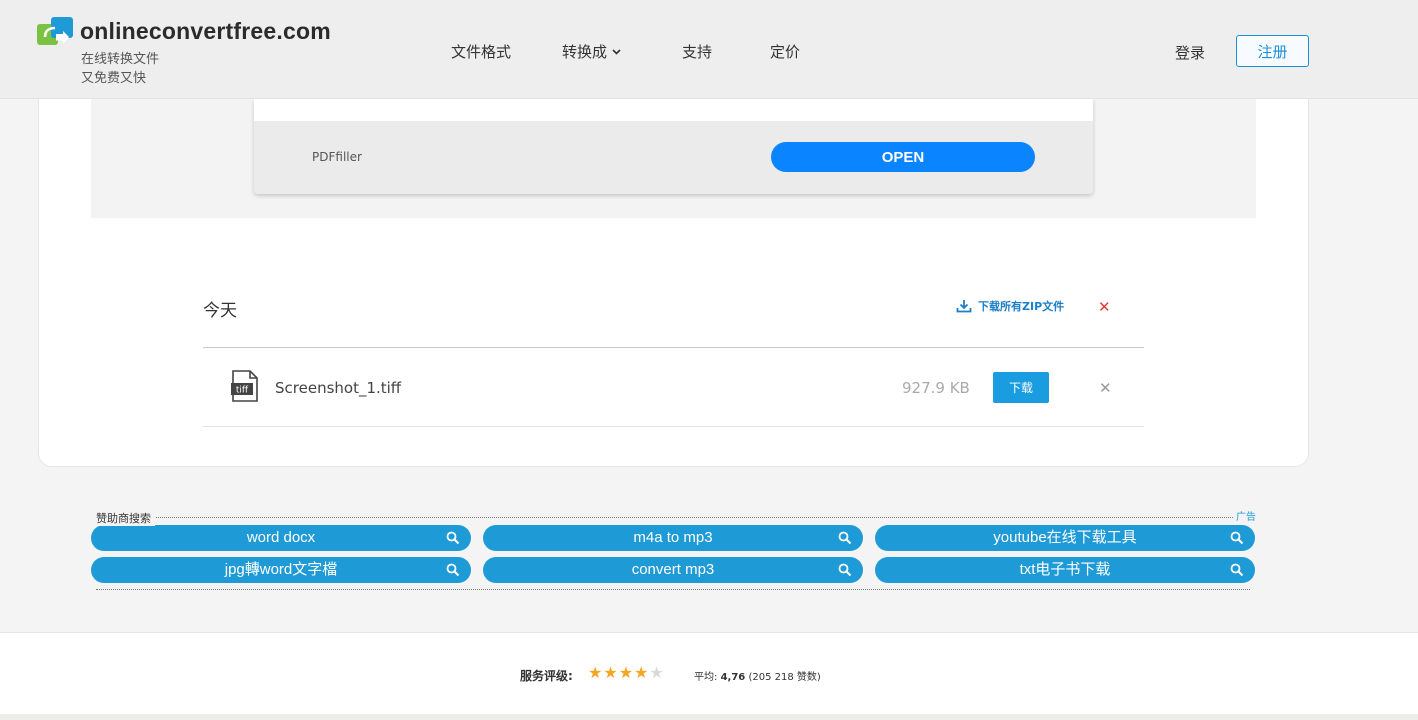  I want to click on download-all-zip-label: 下载所有ZIP文件, so click(1021, 306).